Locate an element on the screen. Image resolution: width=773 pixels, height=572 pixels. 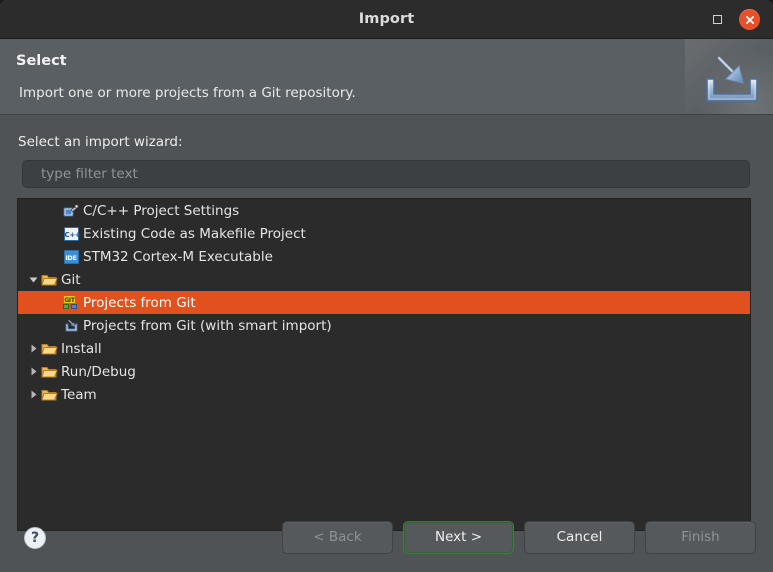
tree-item-label: Run/Debug is located at coordinates (98, 371).